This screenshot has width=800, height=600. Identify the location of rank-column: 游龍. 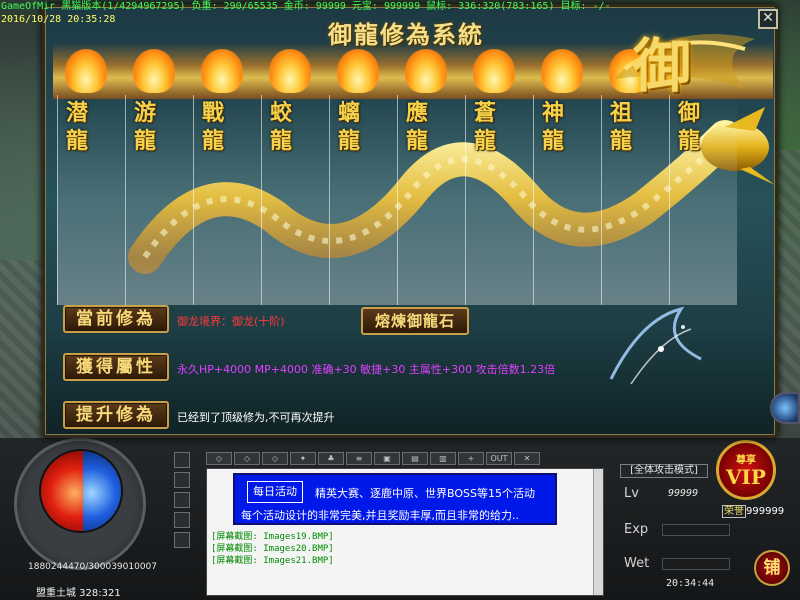
(159, 200).